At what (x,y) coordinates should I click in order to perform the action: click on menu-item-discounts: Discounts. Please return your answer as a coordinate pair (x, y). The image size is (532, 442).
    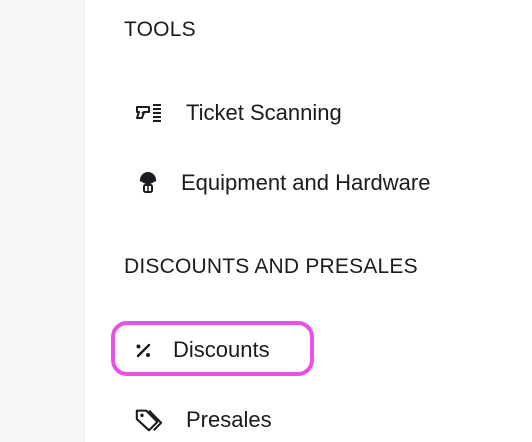
    Looking at the image, I should click on (199, 350).